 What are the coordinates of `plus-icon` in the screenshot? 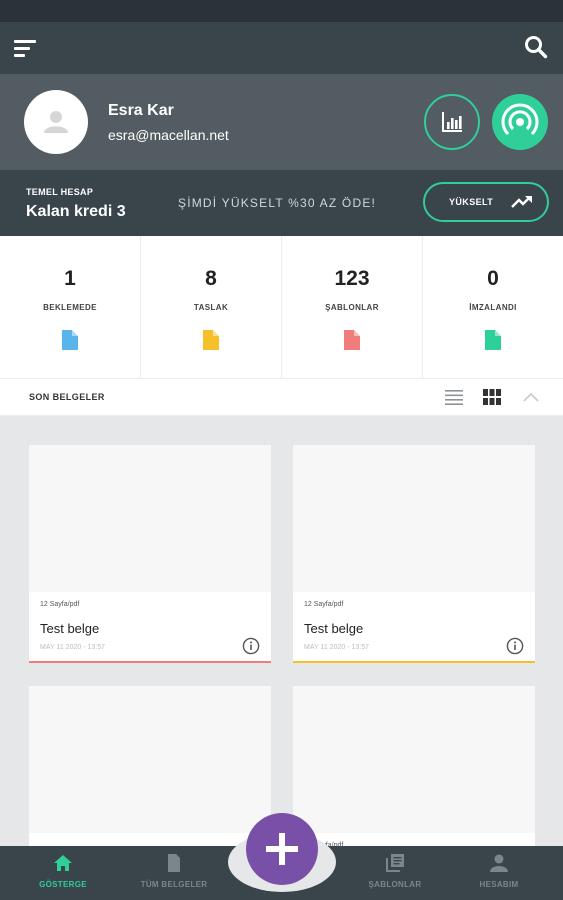 It's located at (282, 849).